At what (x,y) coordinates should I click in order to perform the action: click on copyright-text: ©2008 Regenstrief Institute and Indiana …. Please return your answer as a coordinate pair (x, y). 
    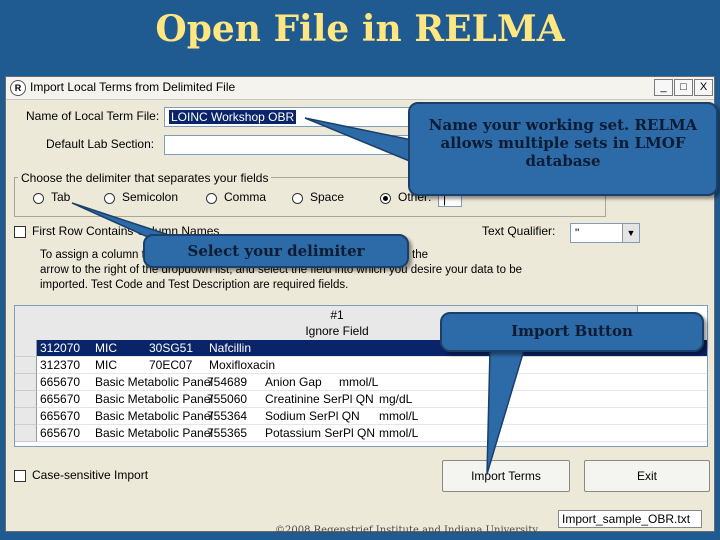
    Looking at the image, I should click on (407, 530).